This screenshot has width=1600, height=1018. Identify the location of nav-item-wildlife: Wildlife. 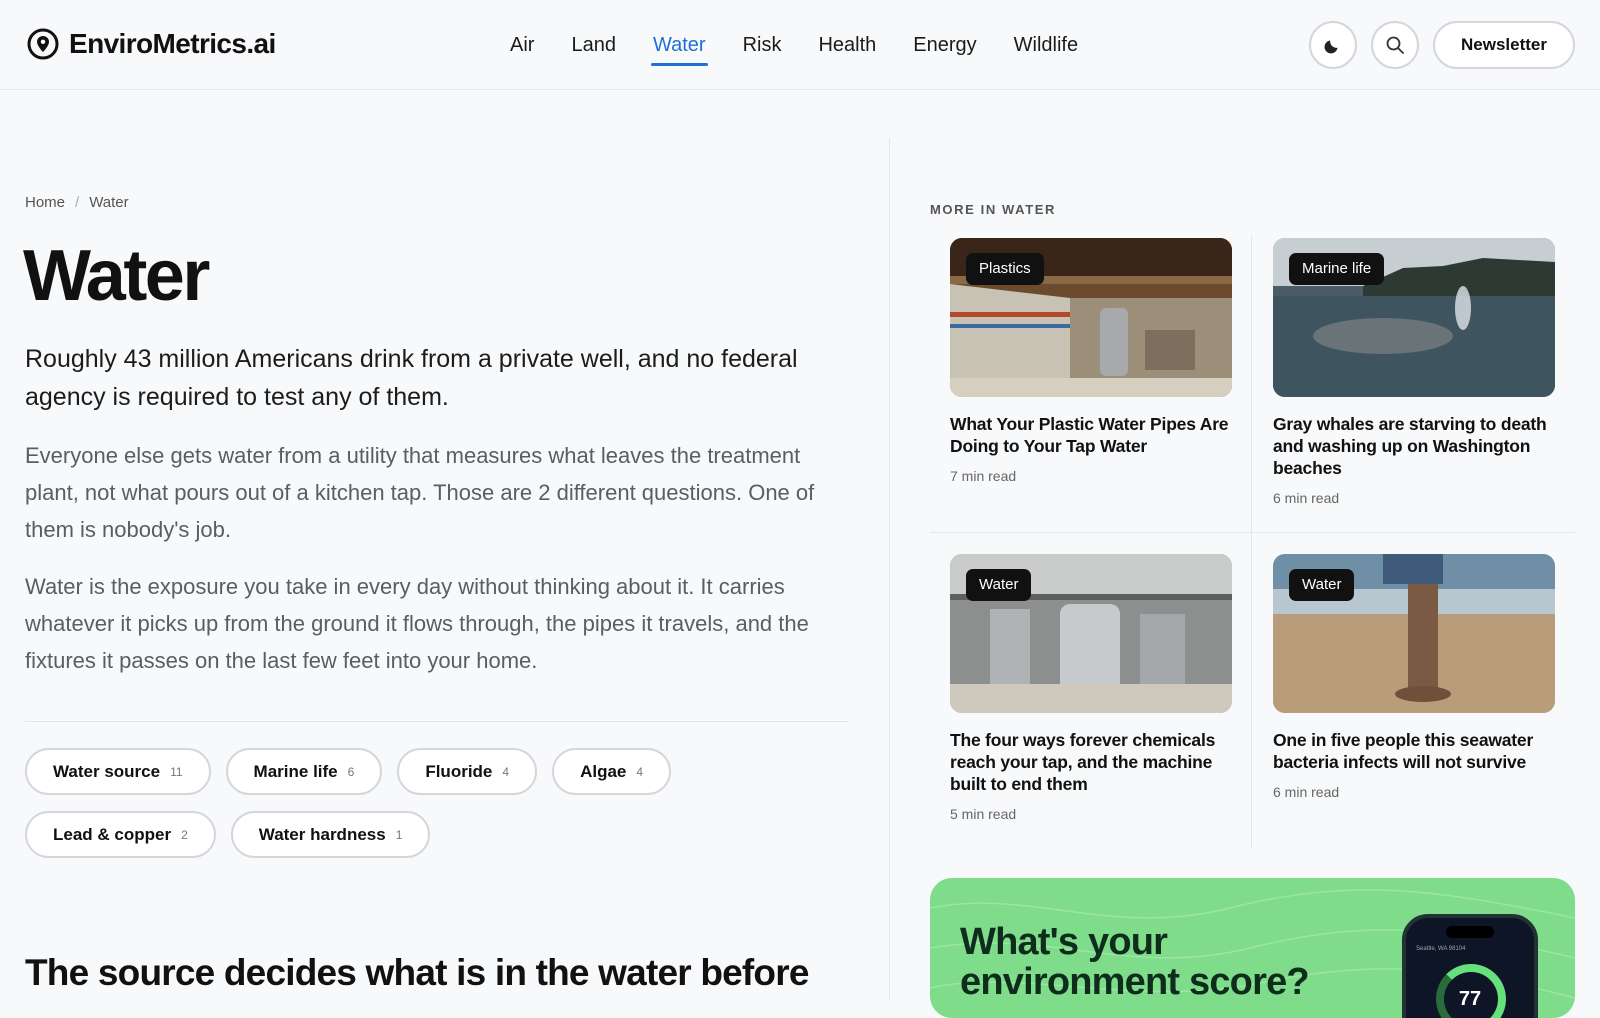
(1046, 45).